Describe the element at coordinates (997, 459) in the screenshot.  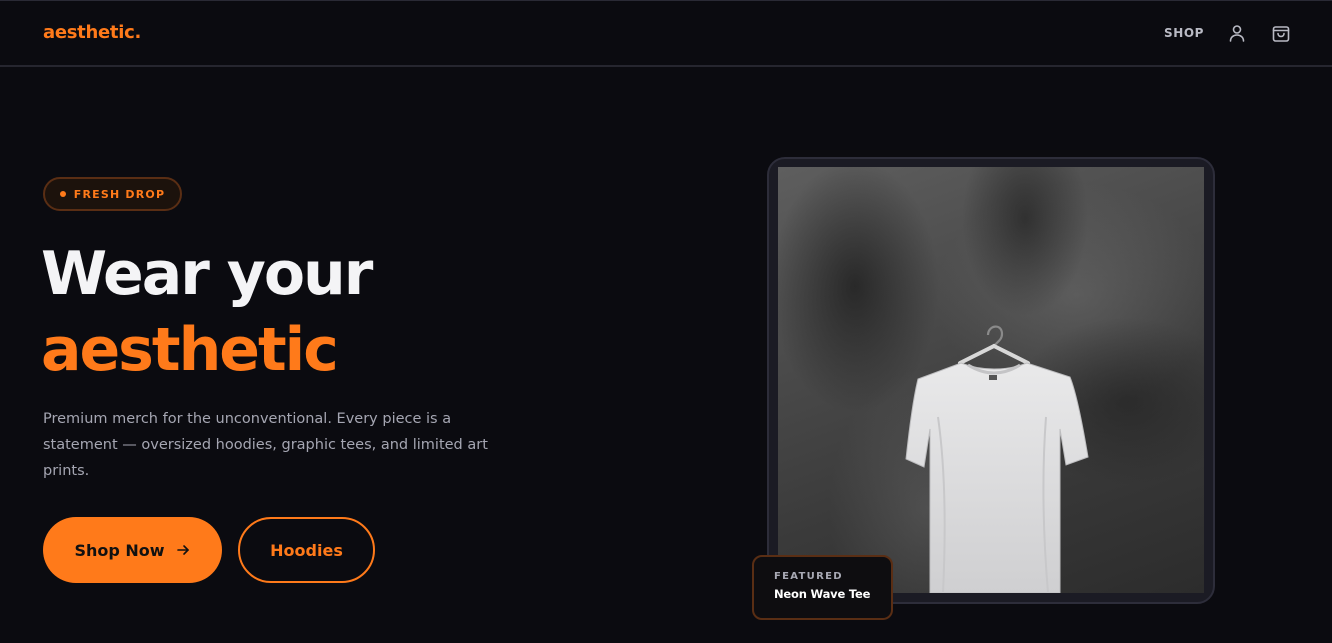
I see `t-shirt-on-hanger-illustration` at that location.